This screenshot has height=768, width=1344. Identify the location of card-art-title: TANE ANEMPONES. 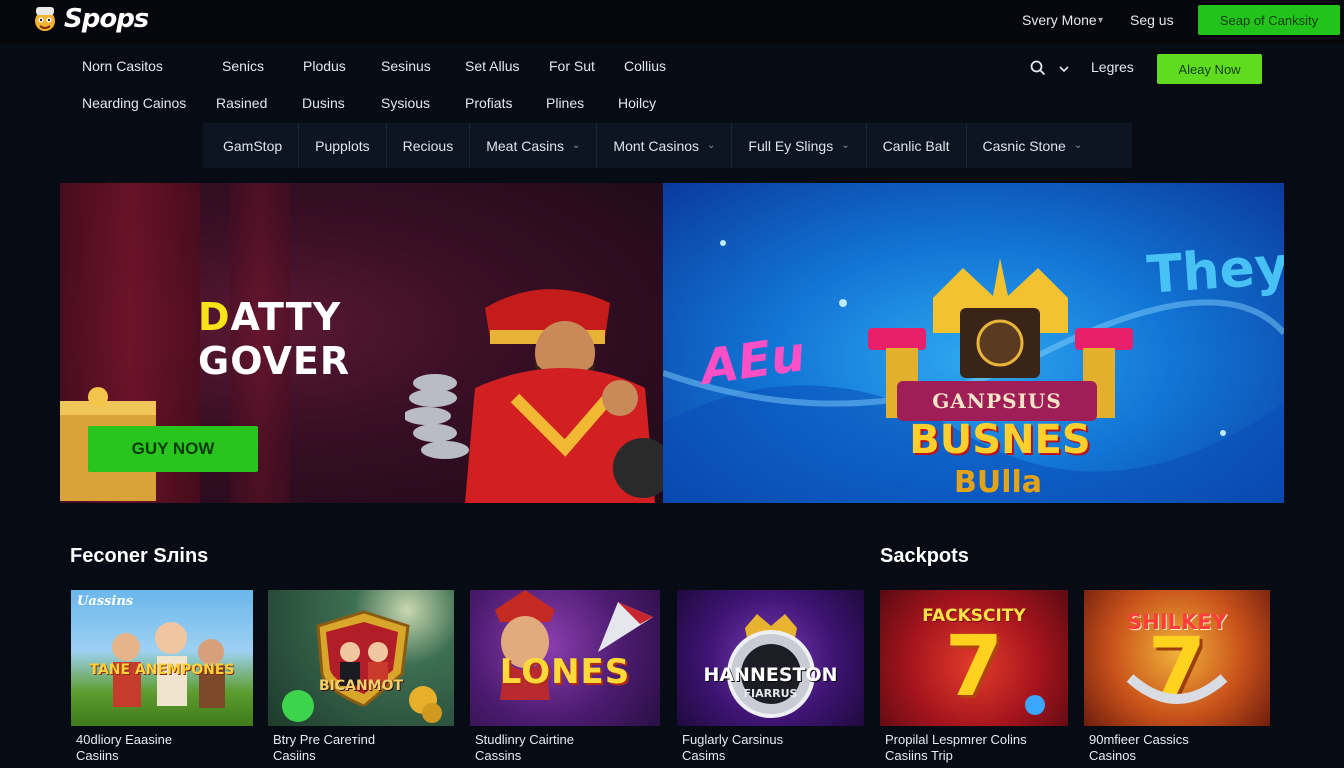
(162, 670).